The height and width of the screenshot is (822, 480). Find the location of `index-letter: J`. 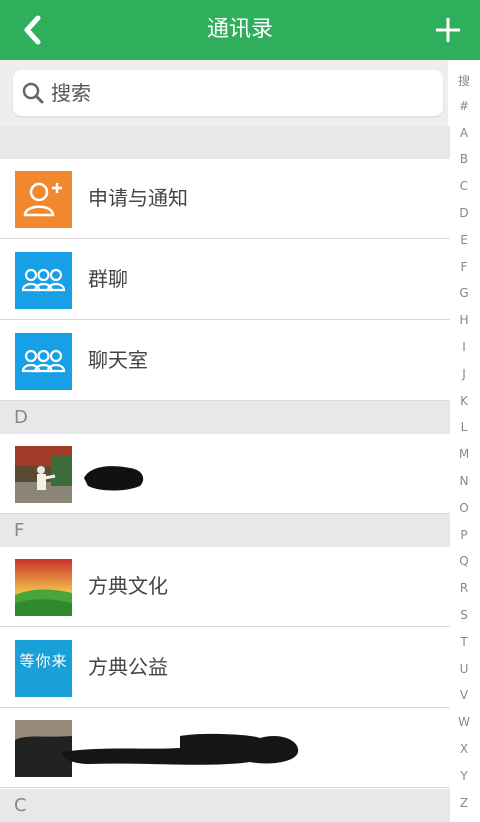

index-letter: J is located at coordinates (464, 374).